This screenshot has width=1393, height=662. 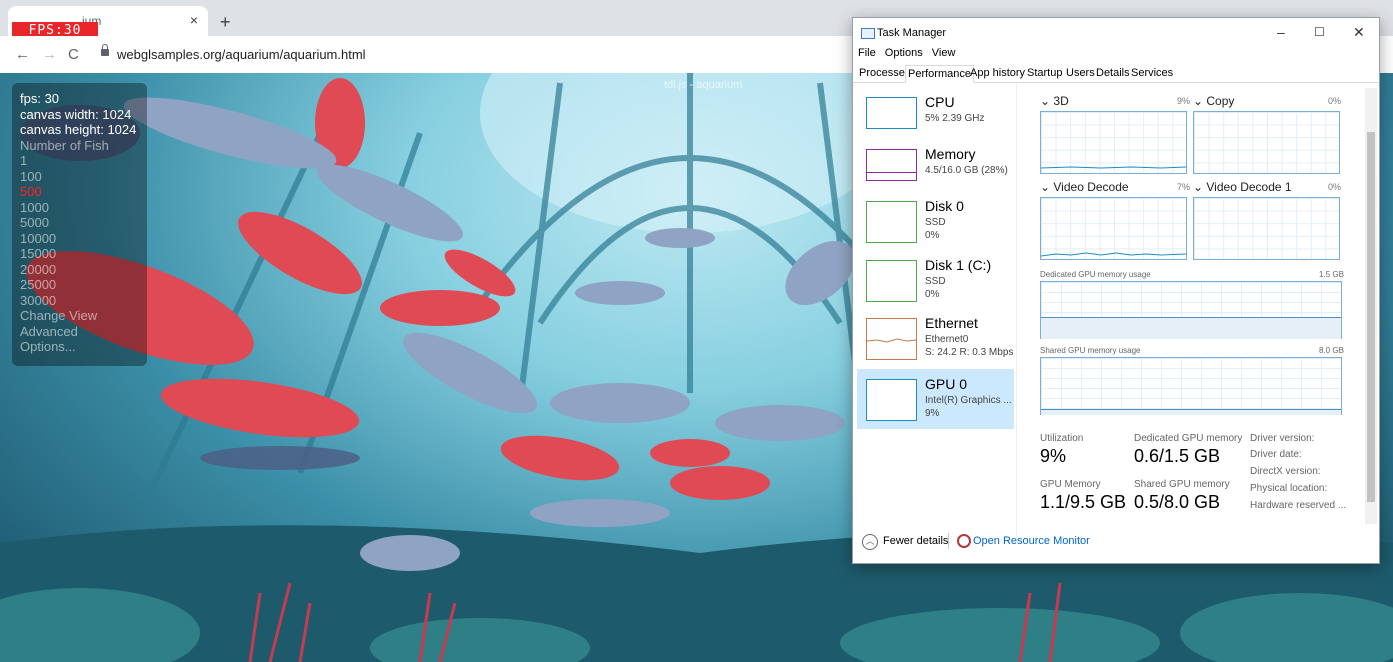 What do you see at coordinates (1113, 228) in the screenshot?
I see `engine-video-decode-graph` at bounding box center [1113, 228].